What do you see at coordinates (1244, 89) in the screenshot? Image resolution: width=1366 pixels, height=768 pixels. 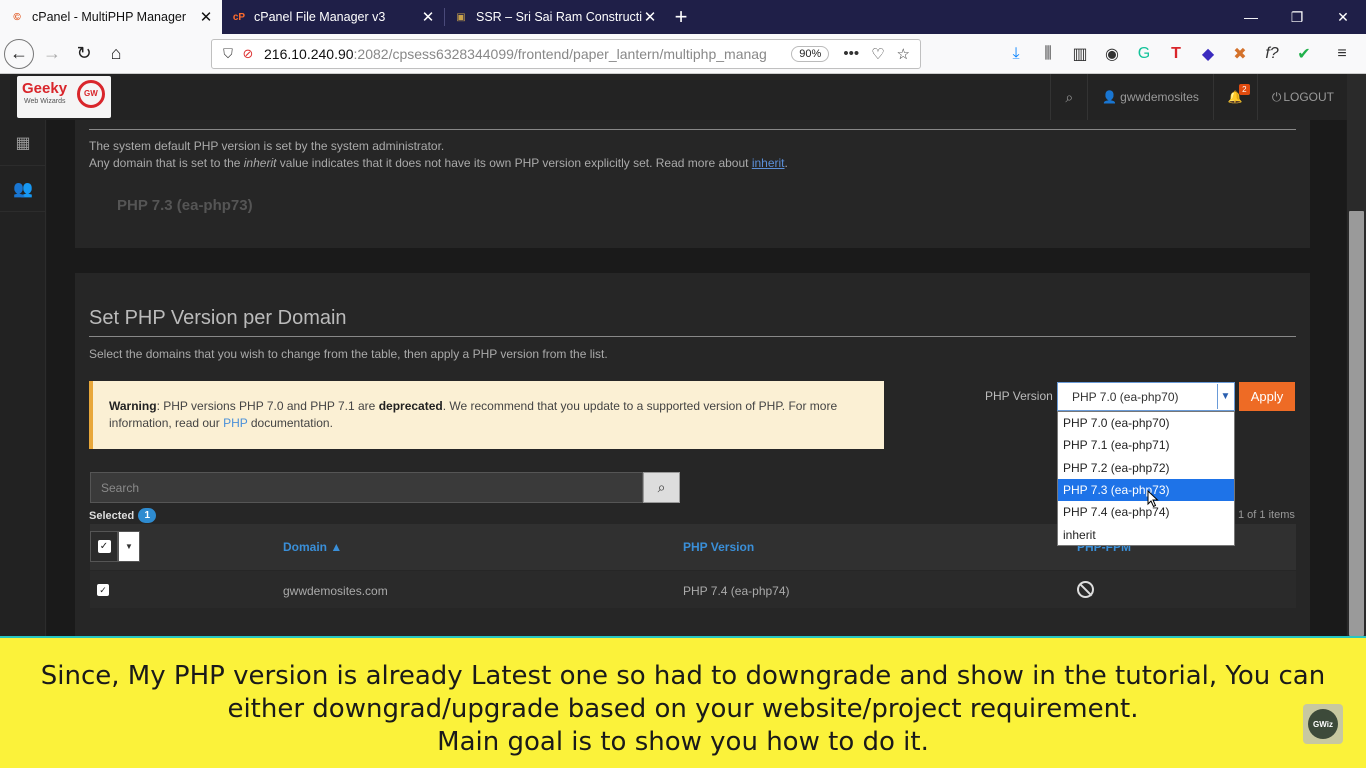 I see `notification-badge: 2` at bounding box center [1244, 89].